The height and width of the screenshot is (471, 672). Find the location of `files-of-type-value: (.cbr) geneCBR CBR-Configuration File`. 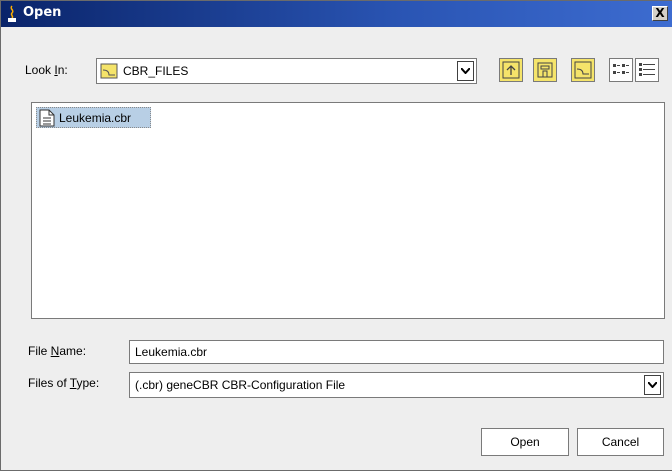

files-of-type-value: (.cbr) geneCBR CBR-Configuration File is located at coordinates (240, 385).